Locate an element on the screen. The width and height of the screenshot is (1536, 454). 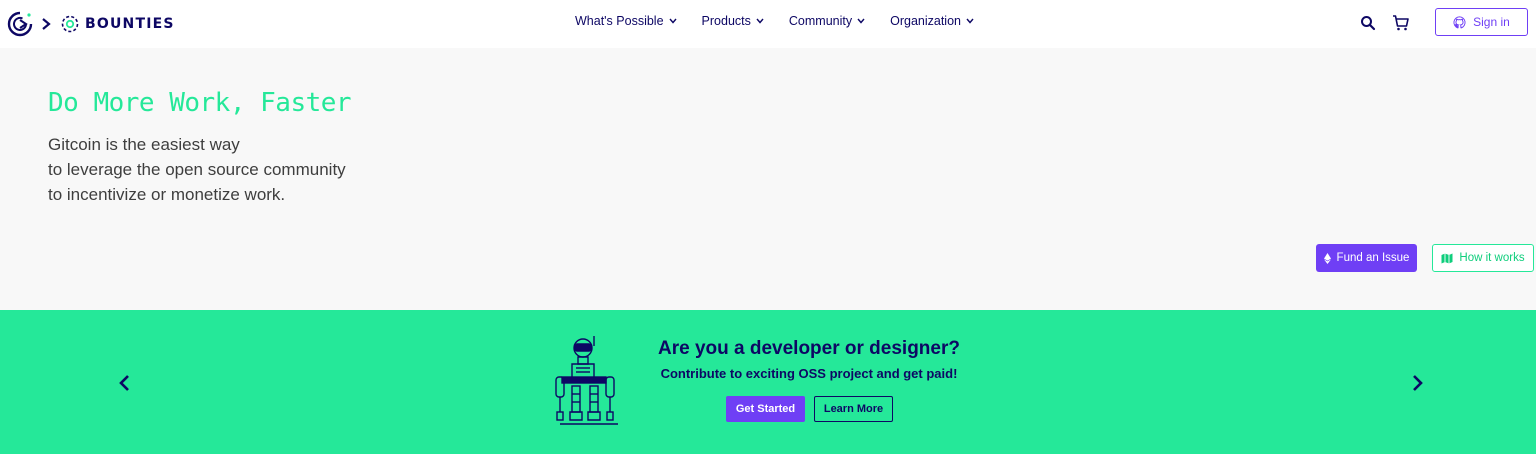
cart-icon is located at coordinates (1401, 23).